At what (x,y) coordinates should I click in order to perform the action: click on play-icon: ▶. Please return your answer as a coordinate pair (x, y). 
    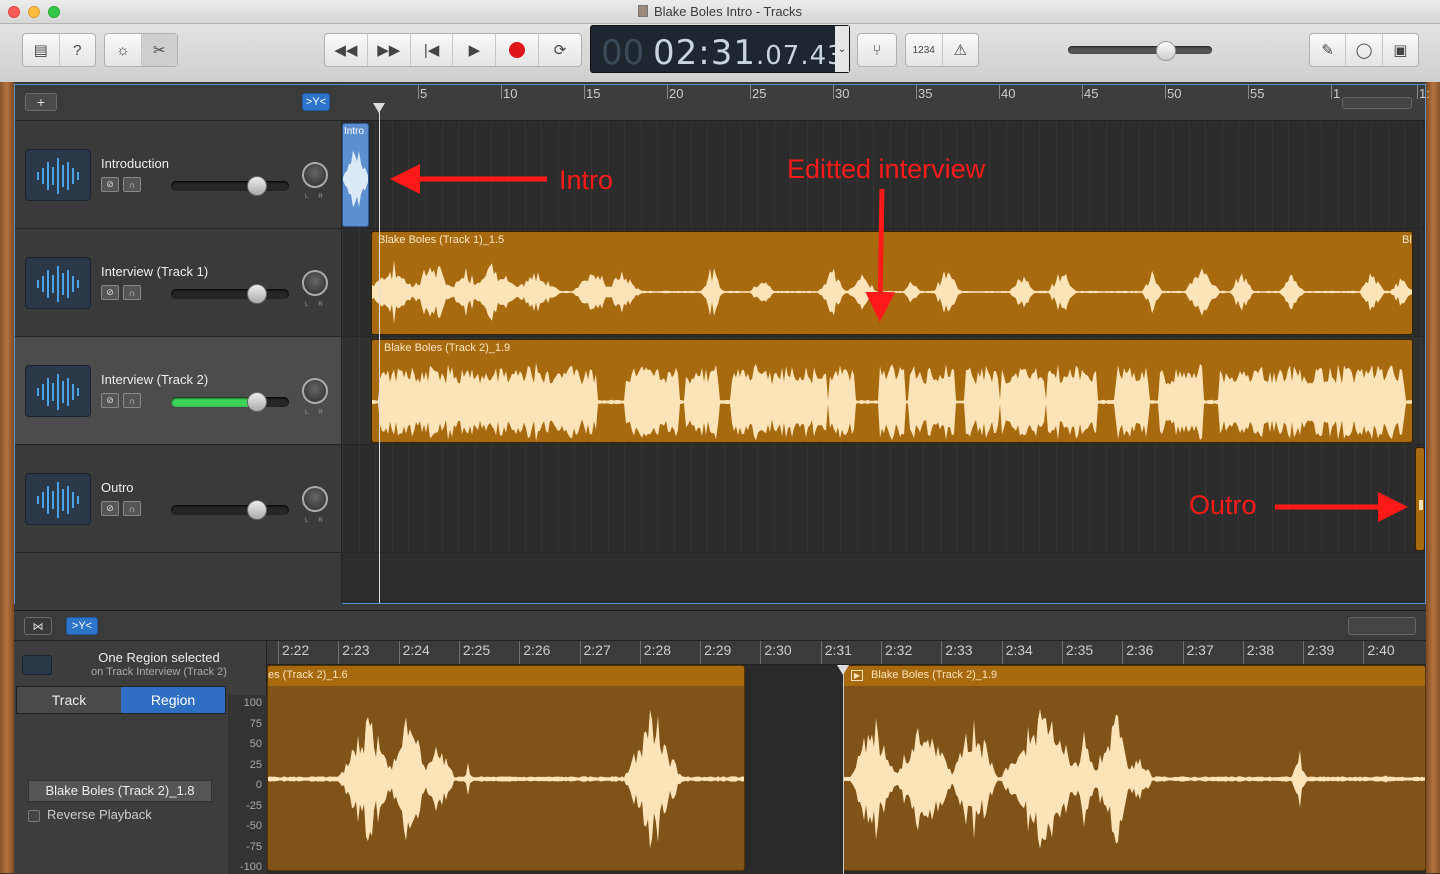
    Looking at the image, I should click on (474, 50).